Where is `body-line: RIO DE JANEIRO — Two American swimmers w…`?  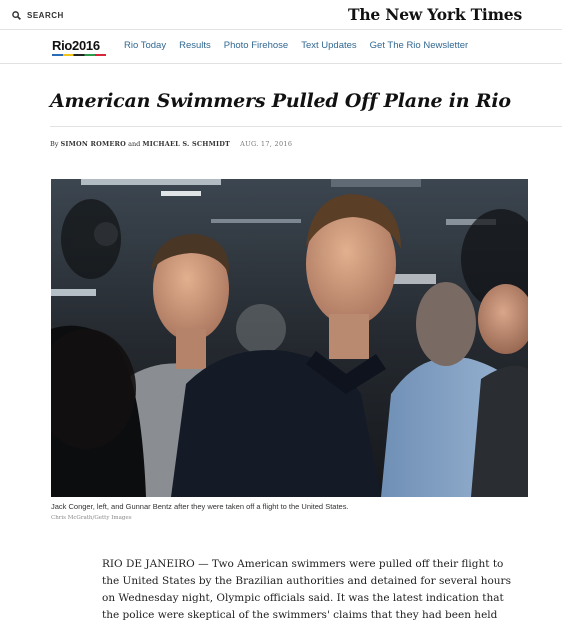 body-line: RIO DE JANEIRO — Two American swimmers w… is located at coordinates (303, 564).